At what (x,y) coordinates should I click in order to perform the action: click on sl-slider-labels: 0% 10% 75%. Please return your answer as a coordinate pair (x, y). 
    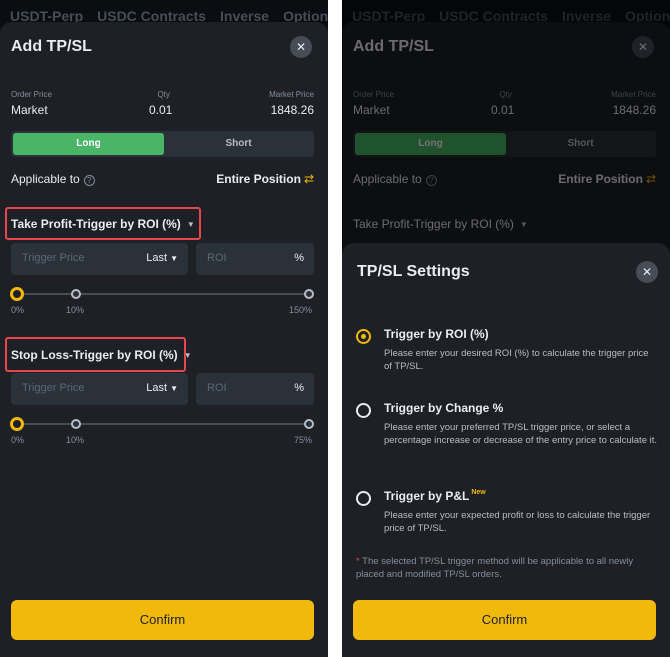
    Looking at the image, I should click on (161, 441).